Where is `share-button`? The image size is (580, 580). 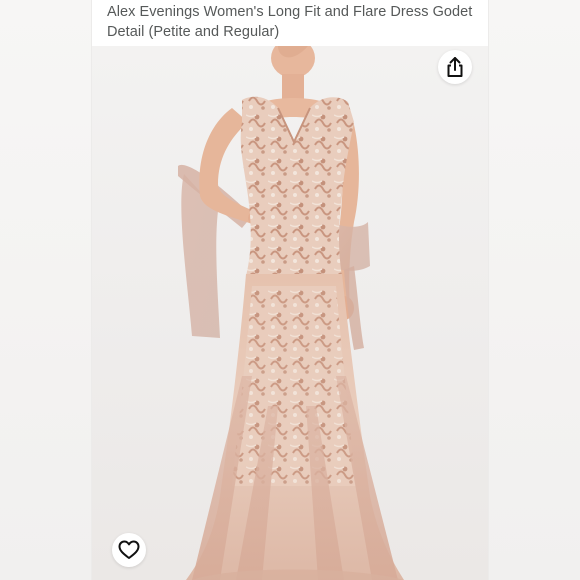 share-button is located at coordinates (455, 67).